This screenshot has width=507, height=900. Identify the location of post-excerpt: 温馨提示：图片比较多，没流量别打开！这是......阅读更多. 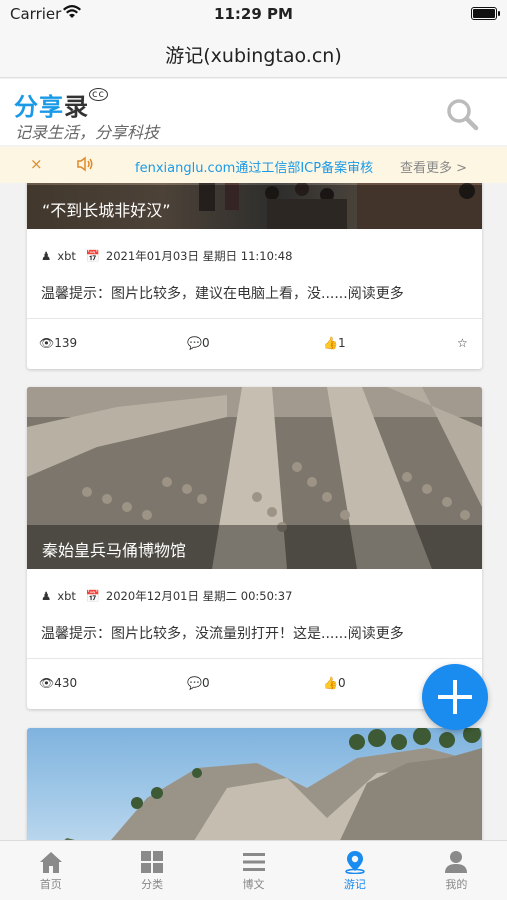
(254, 639).